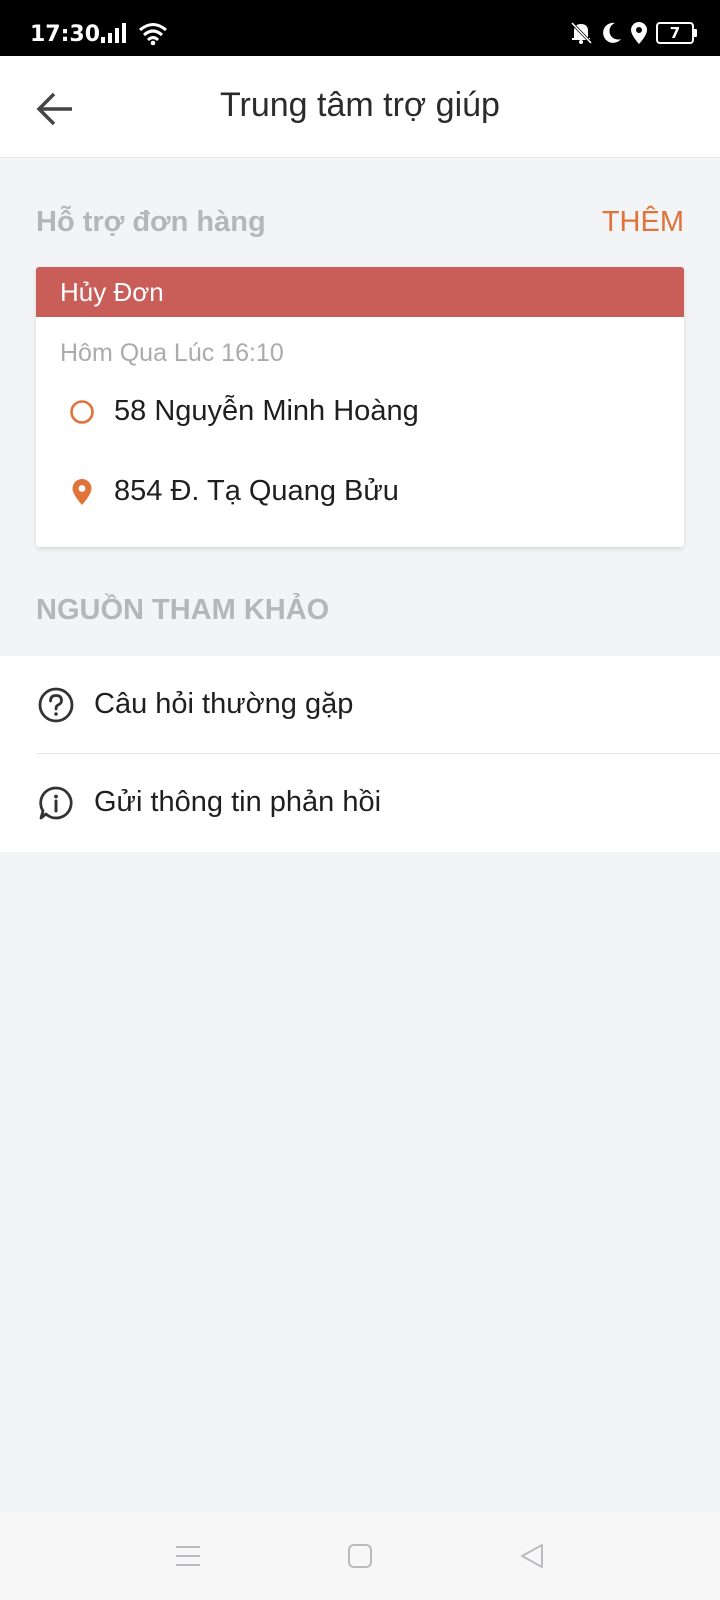  Describe the element at coordinates (172, 353) in the screenshot. I see `order-time: Hôm Qua Lúc 16:10` at that location.